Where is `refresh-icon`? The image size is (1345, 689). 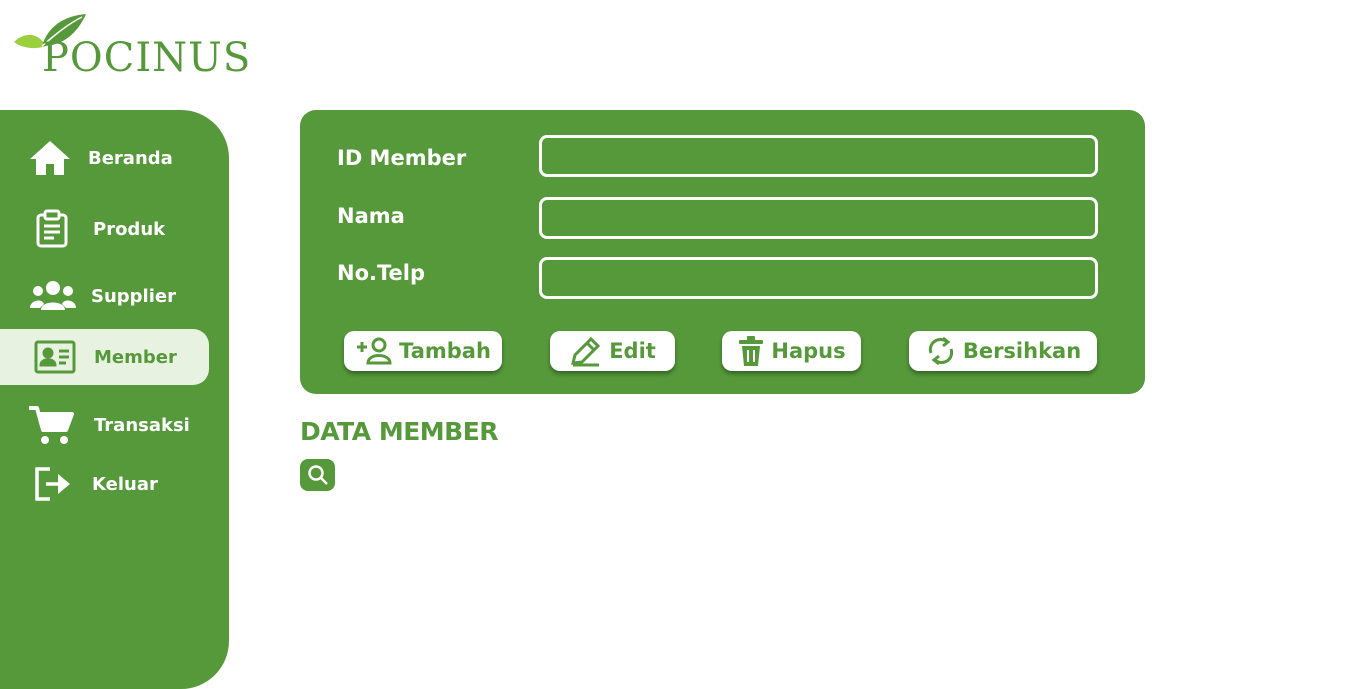 refresh-icon is located at coordinates (940, 351).